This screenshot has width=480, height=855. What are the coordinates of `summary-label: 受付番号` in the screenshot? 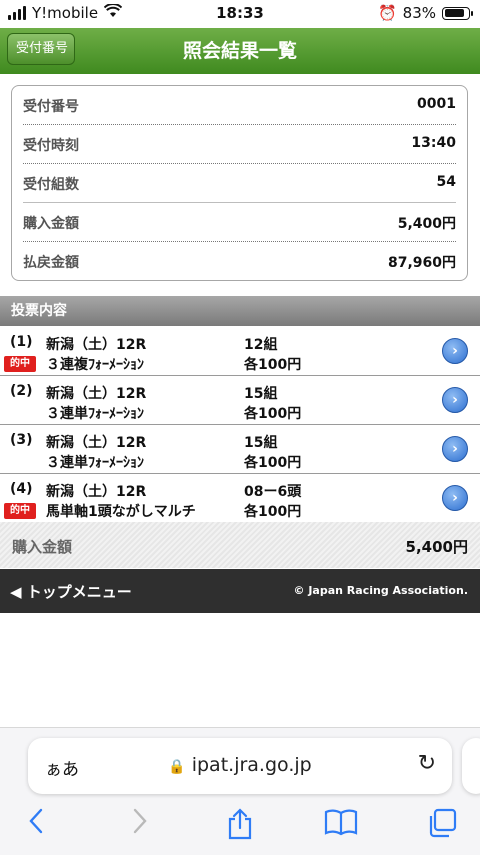 It's located at (51, 107).